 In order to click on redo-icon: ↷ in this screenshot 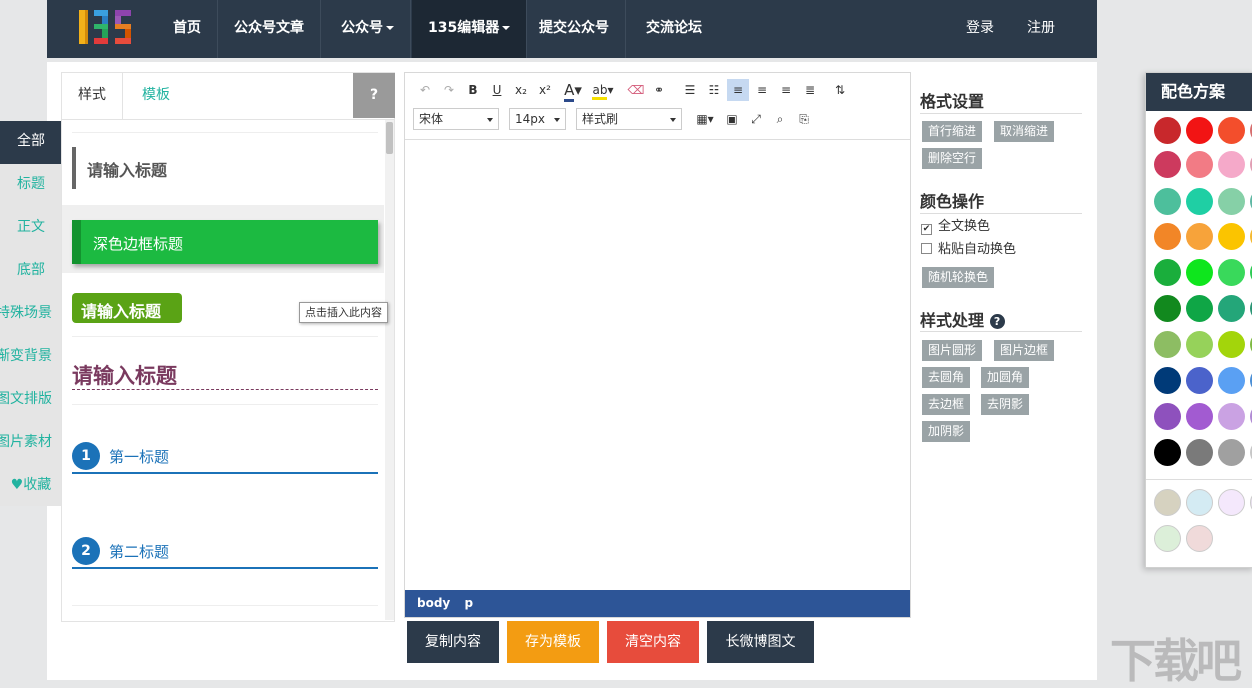, I will do `click(449, 90)`.